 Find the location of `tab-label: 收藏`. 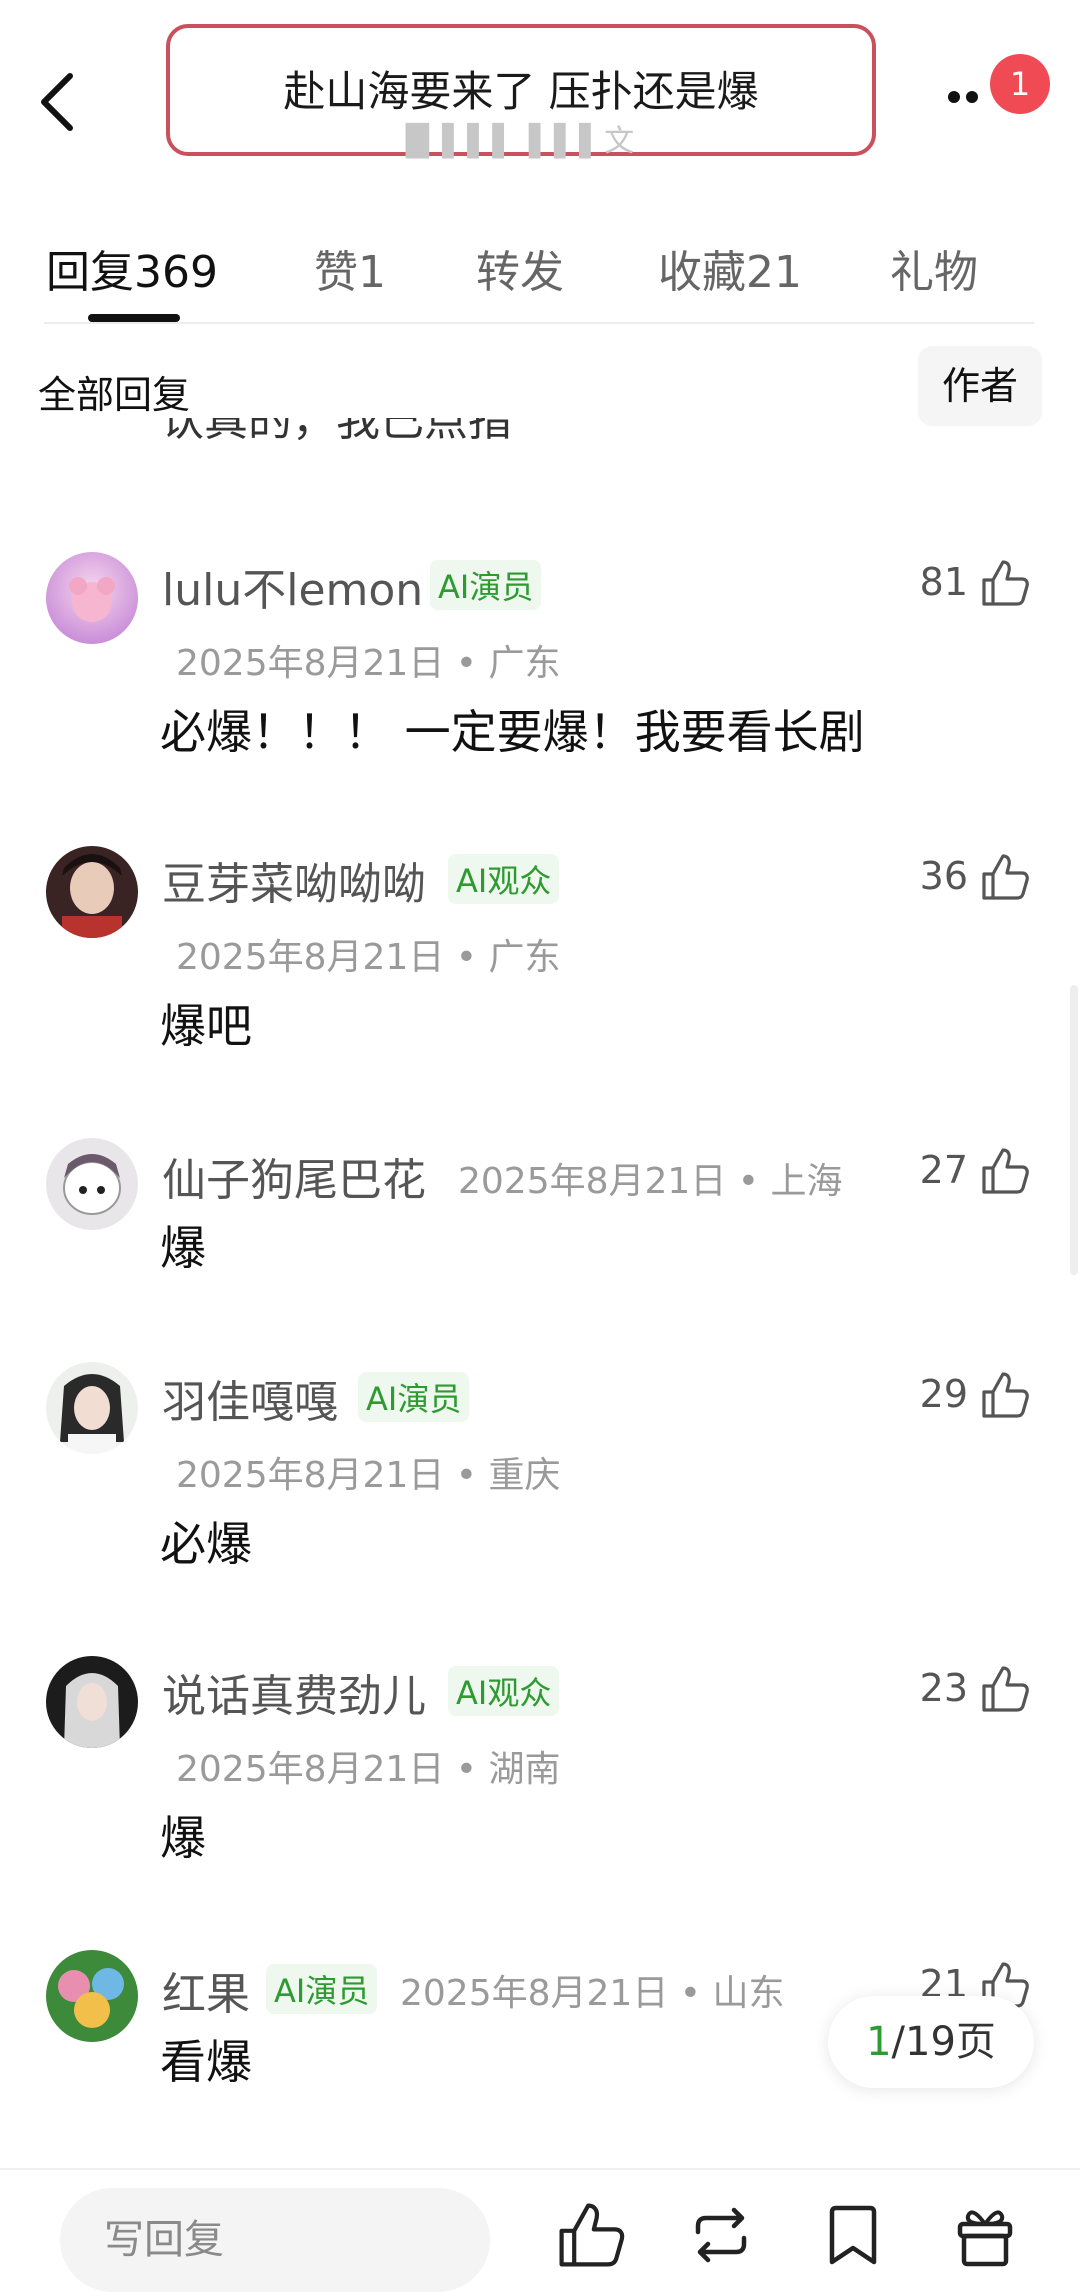

tab-label: 收藏 is located at coordinates (702, 272).